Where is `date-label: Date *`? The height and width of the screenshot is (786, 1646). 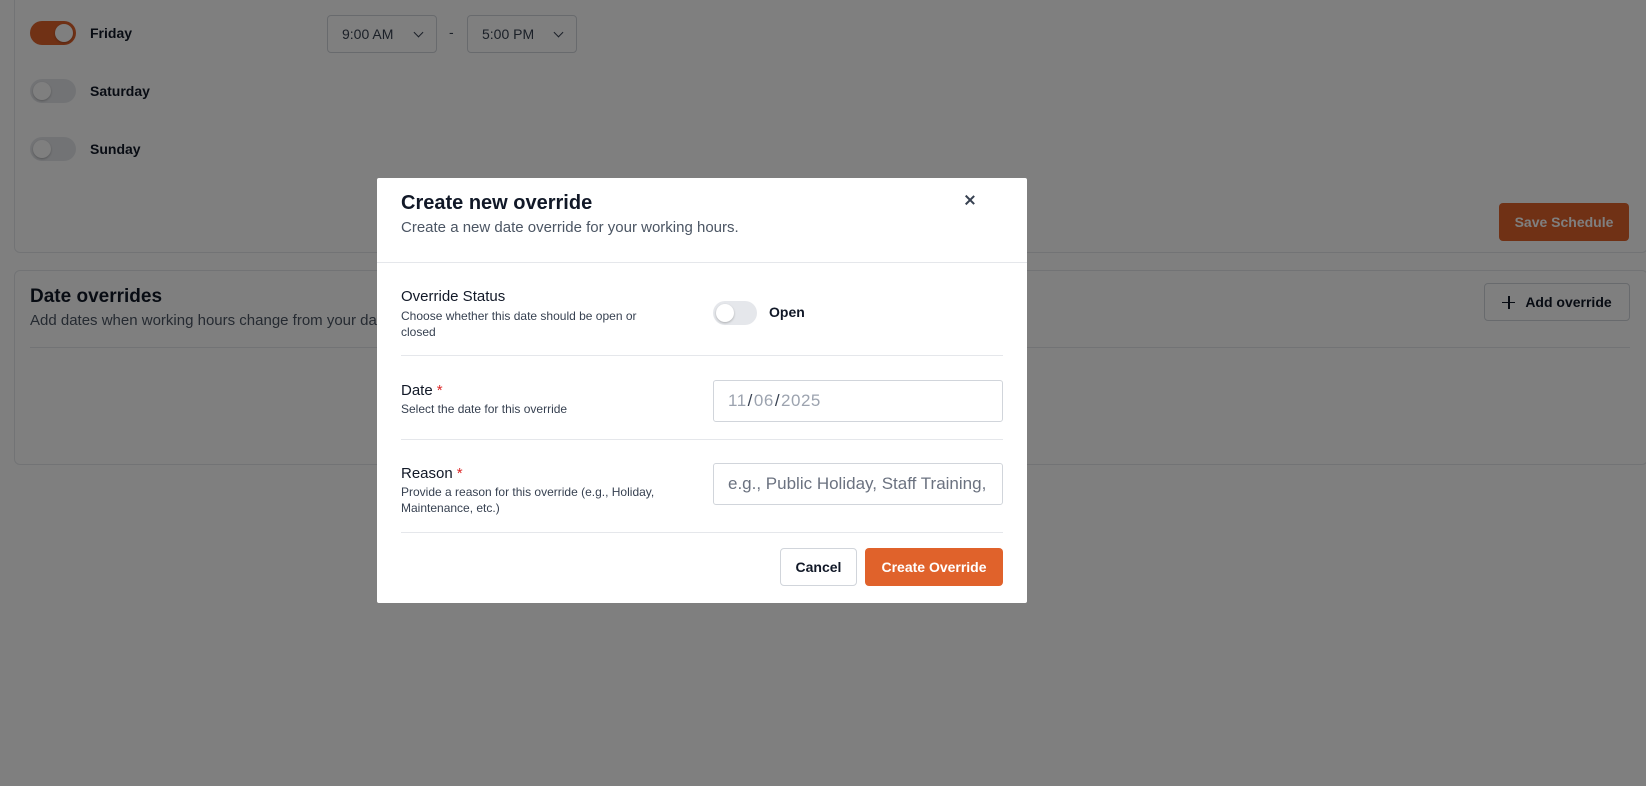
date-label: Date * is located at coordinates (422, 390).